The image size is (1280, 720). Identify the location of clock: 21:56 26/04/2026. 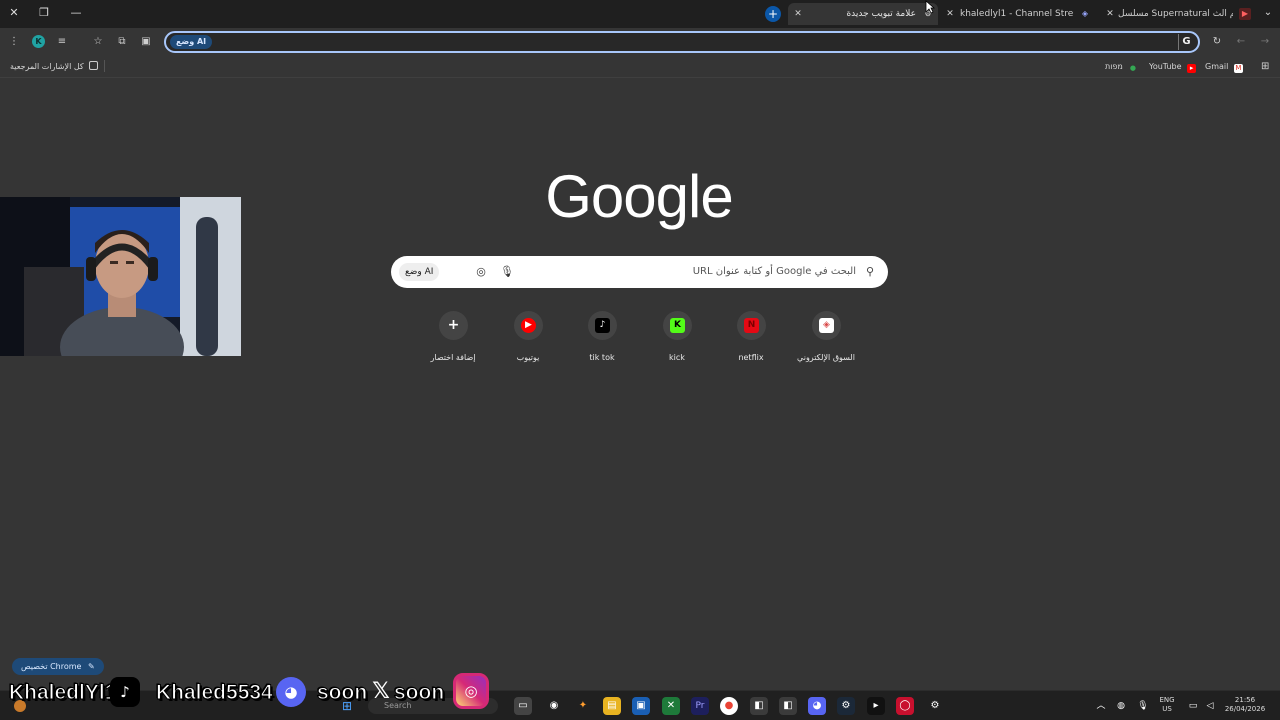
(1245, 705).